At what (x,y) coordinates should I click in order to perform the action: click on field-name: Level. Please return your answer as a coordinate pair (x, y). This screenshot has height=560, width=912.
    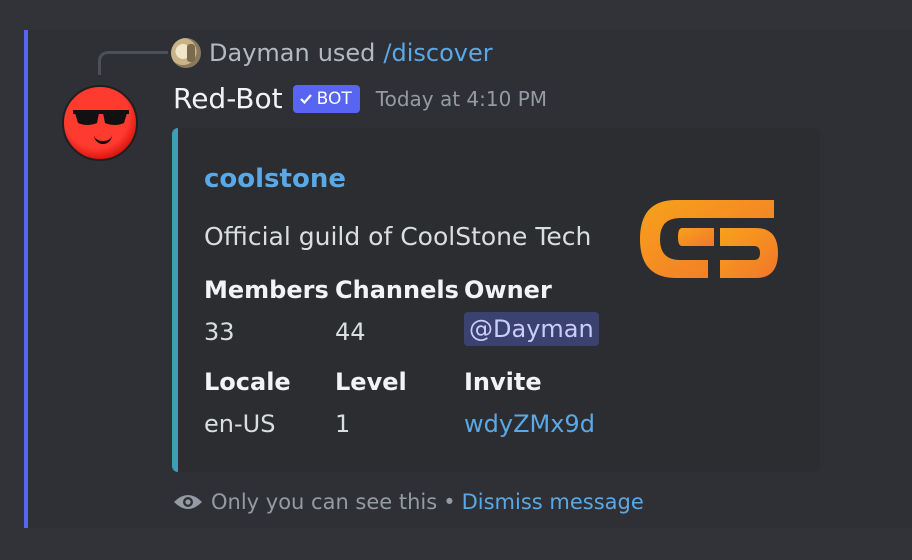
    Looking at the image, I should click on (371, 382).